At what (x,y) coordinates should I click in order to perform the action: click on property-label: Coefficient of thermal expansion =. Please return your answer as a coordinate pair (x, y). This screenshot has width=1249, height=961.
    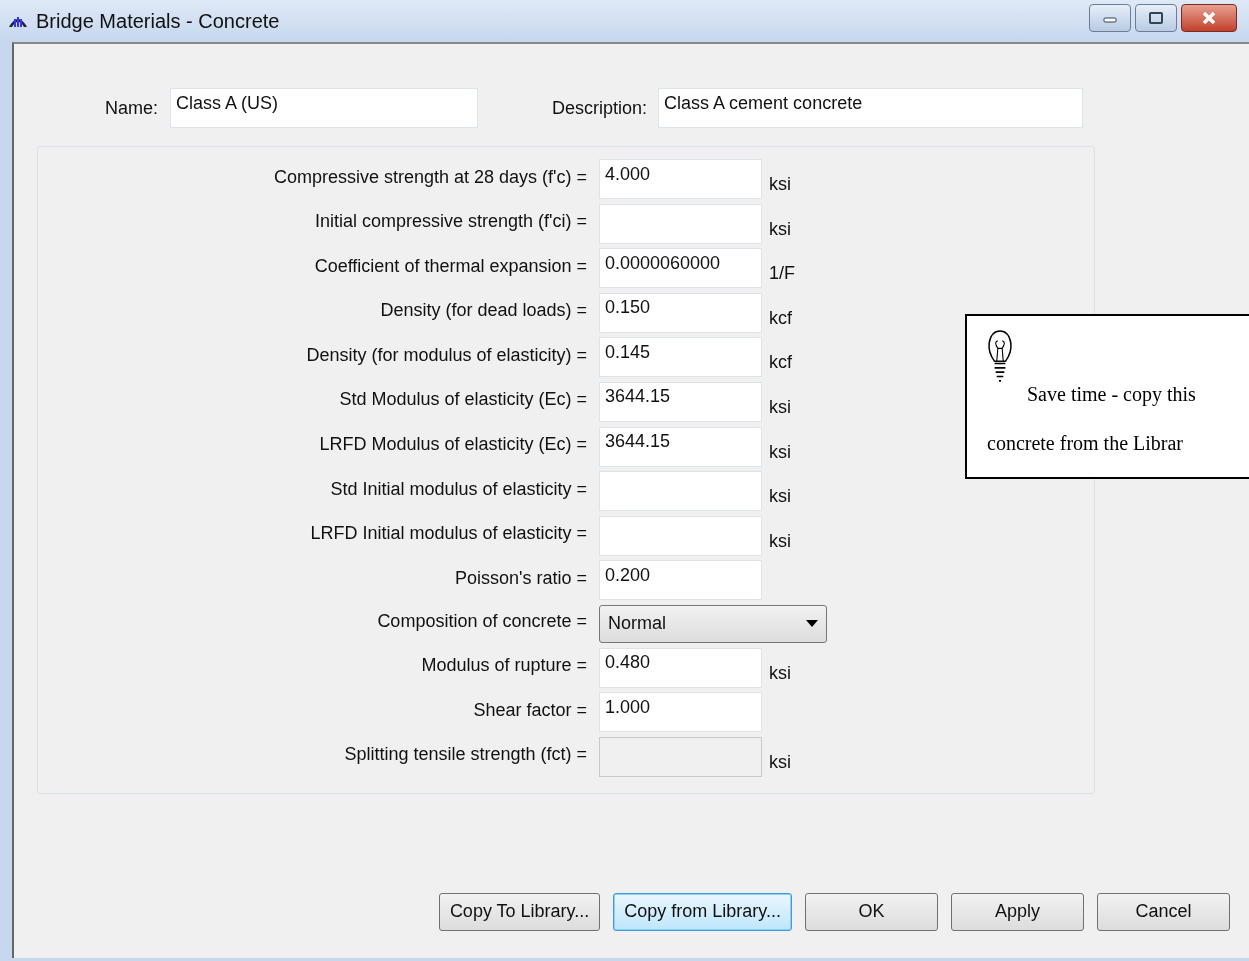
    Looking at the image, I should click on (450, 266).